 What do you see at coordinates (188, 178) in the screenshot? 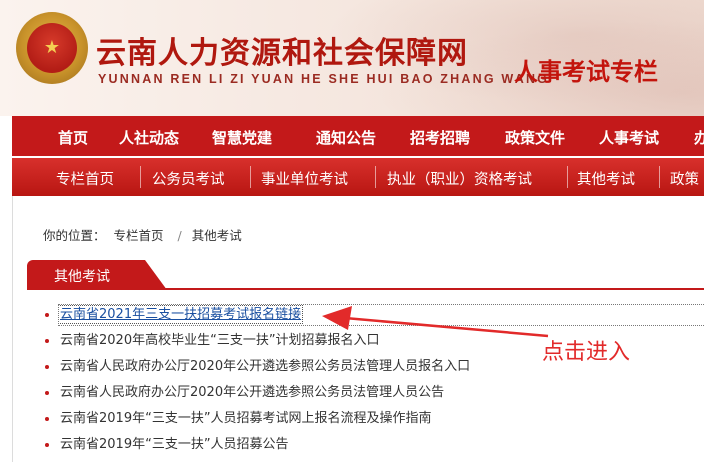
I see `sub-nav-item-civil-service-exam: 公务员考试` at bounding box center [188, 178].